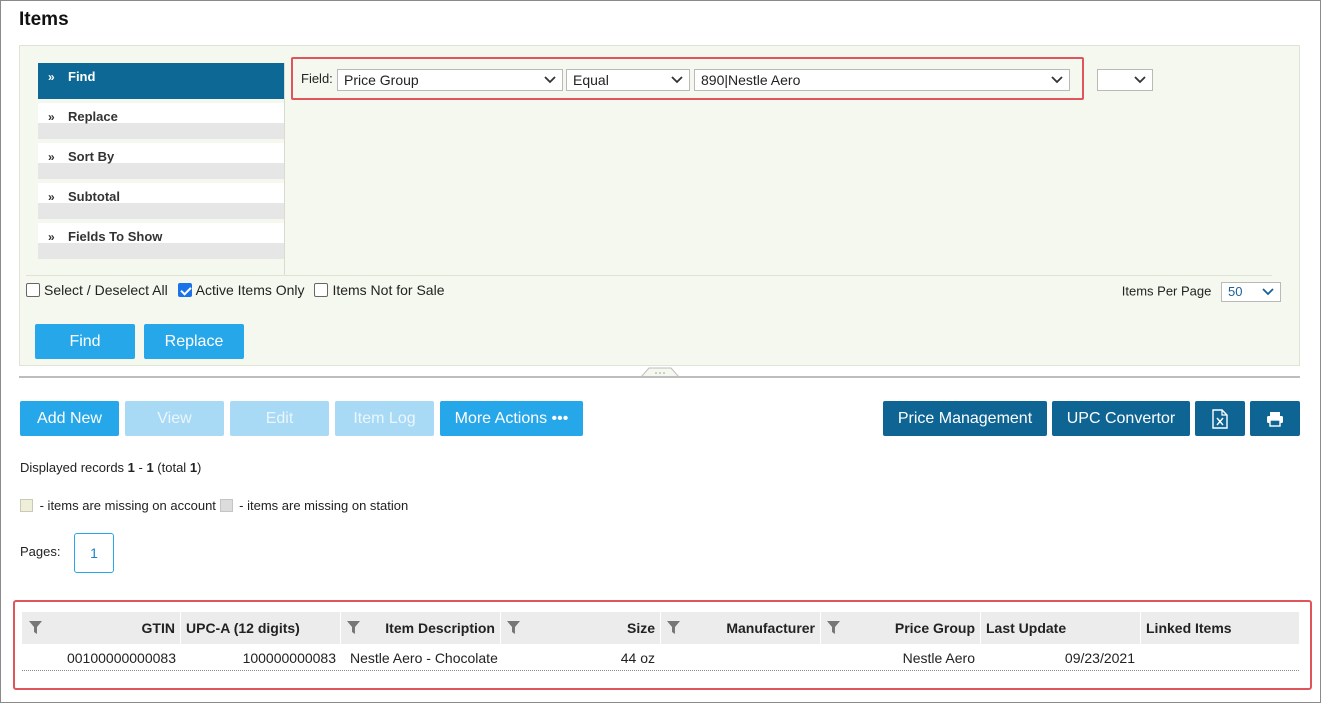  I want to click on missing-on-station-swatch, so click(226, 505).